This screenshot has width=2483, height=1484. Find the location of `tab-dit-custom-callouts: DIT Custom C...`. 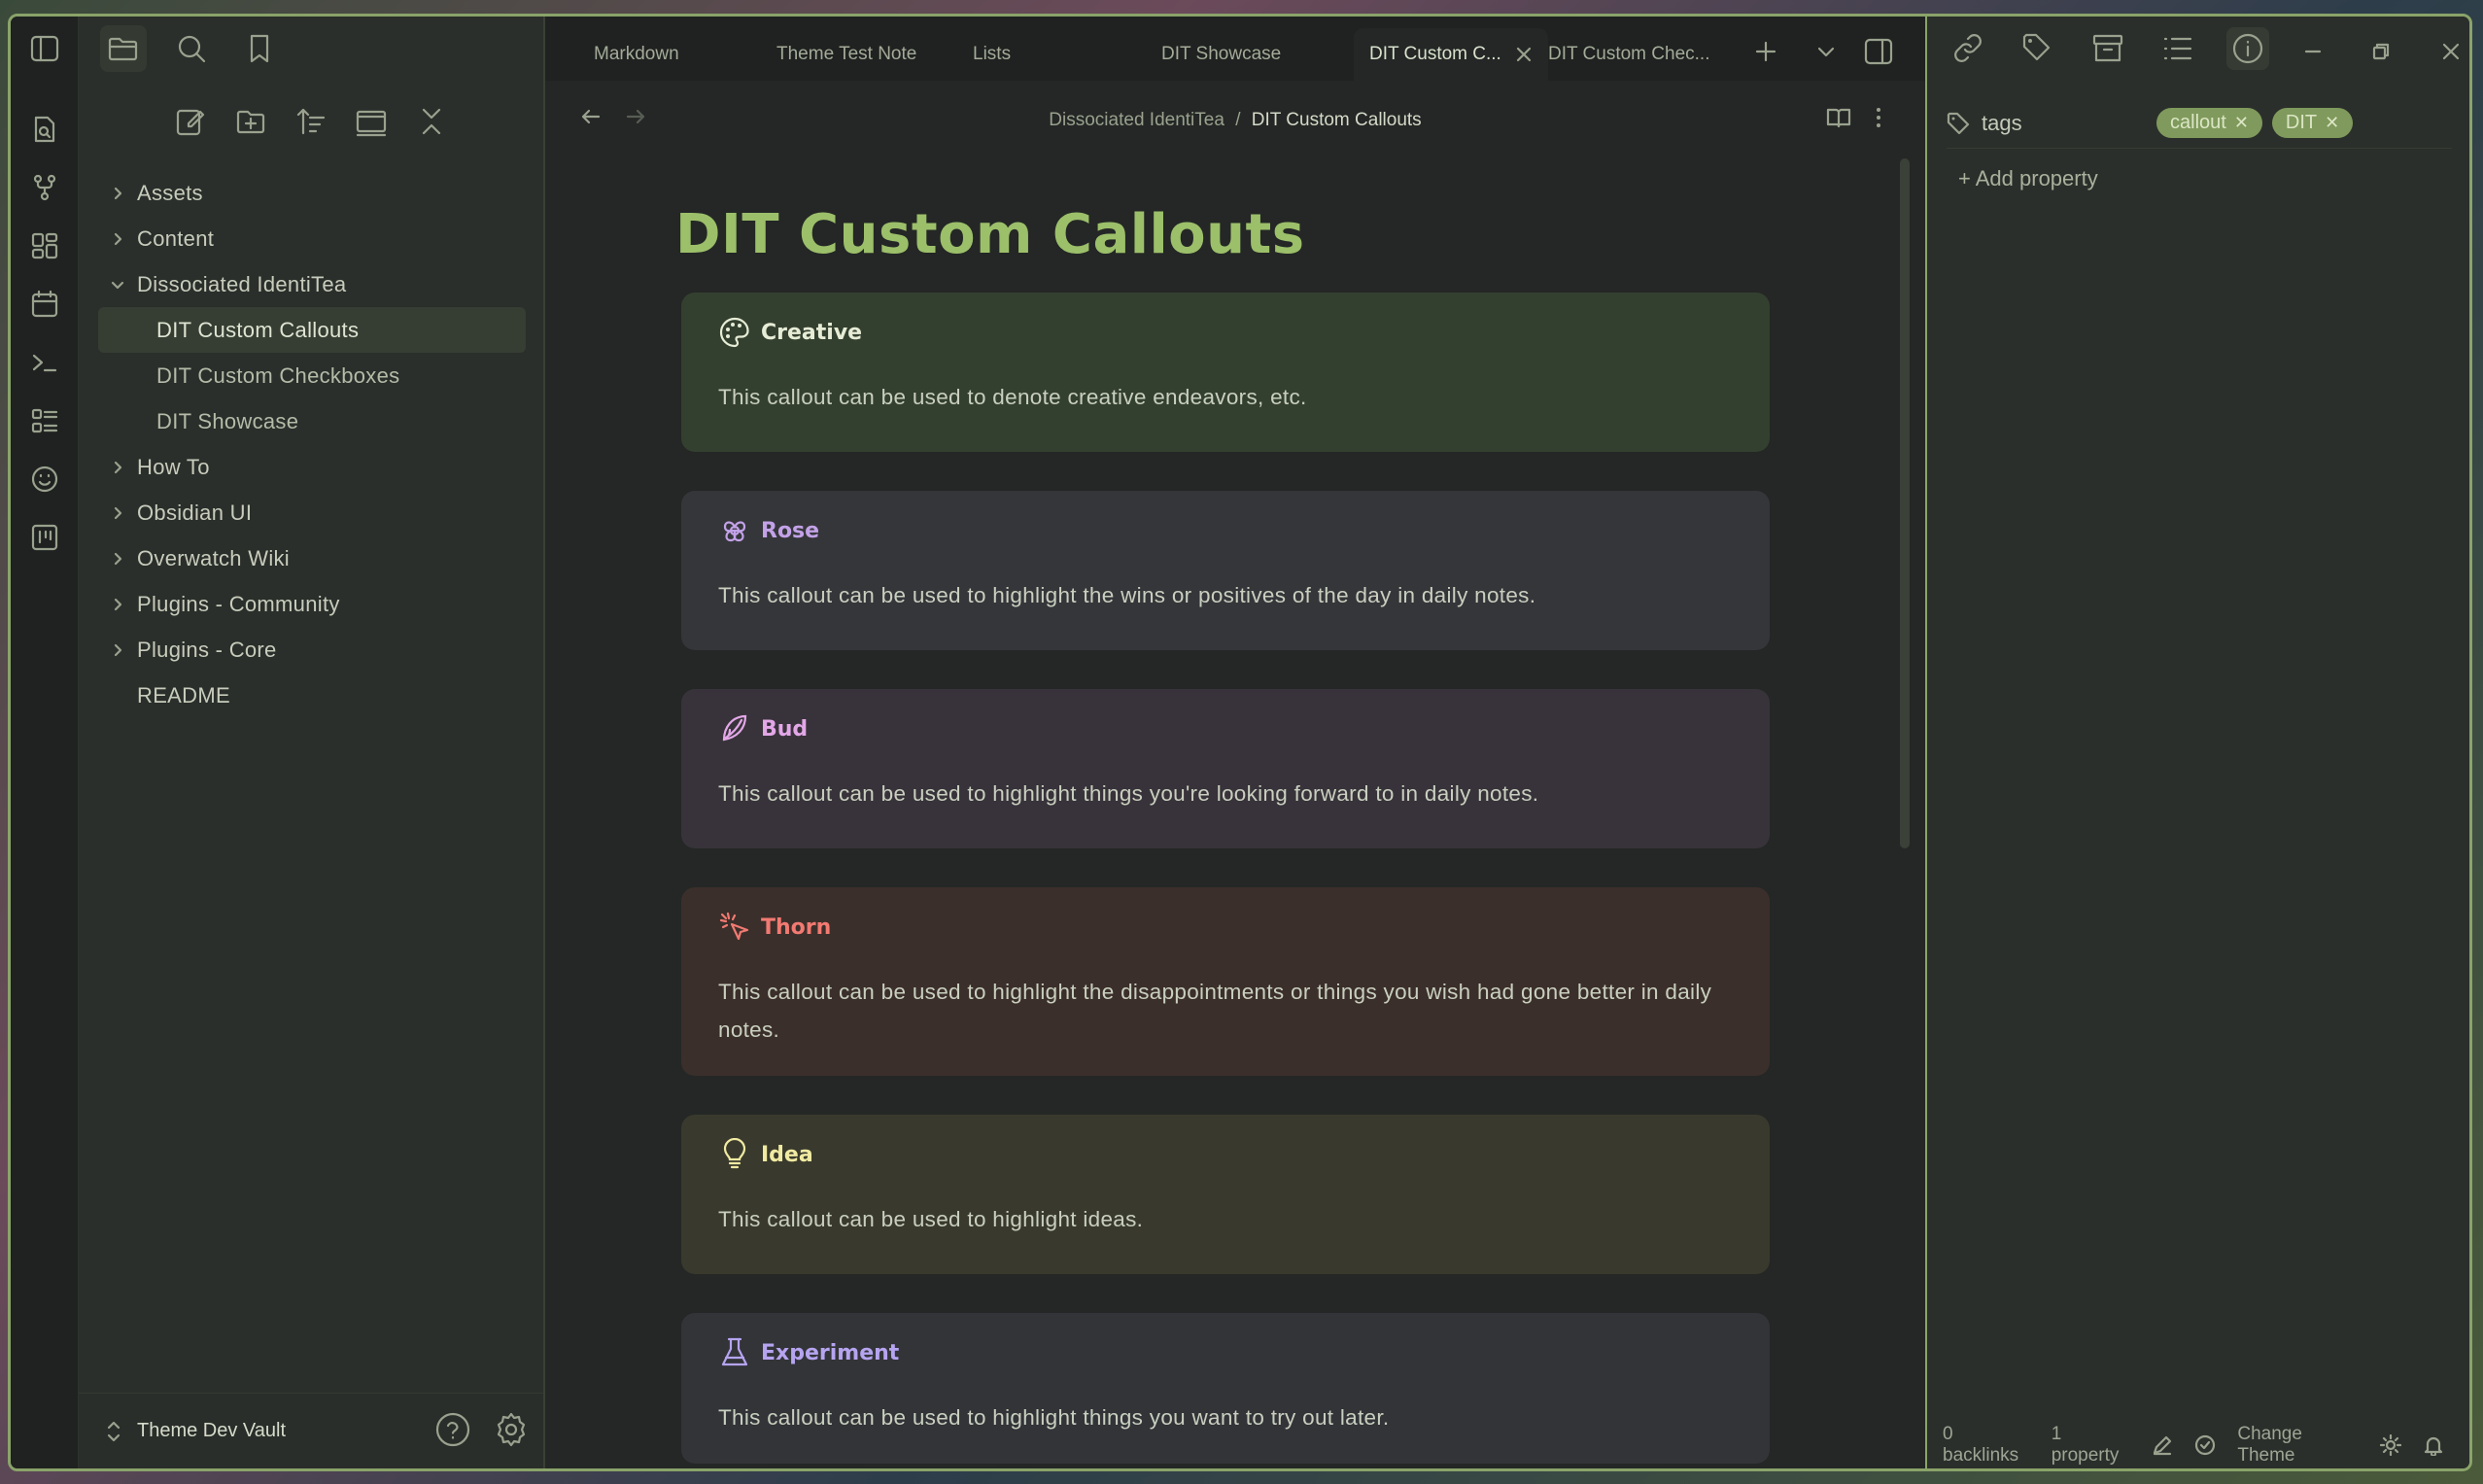

tab-dit-custom-callouts: DIT Custom C... is located at coordinates (1451, 54).